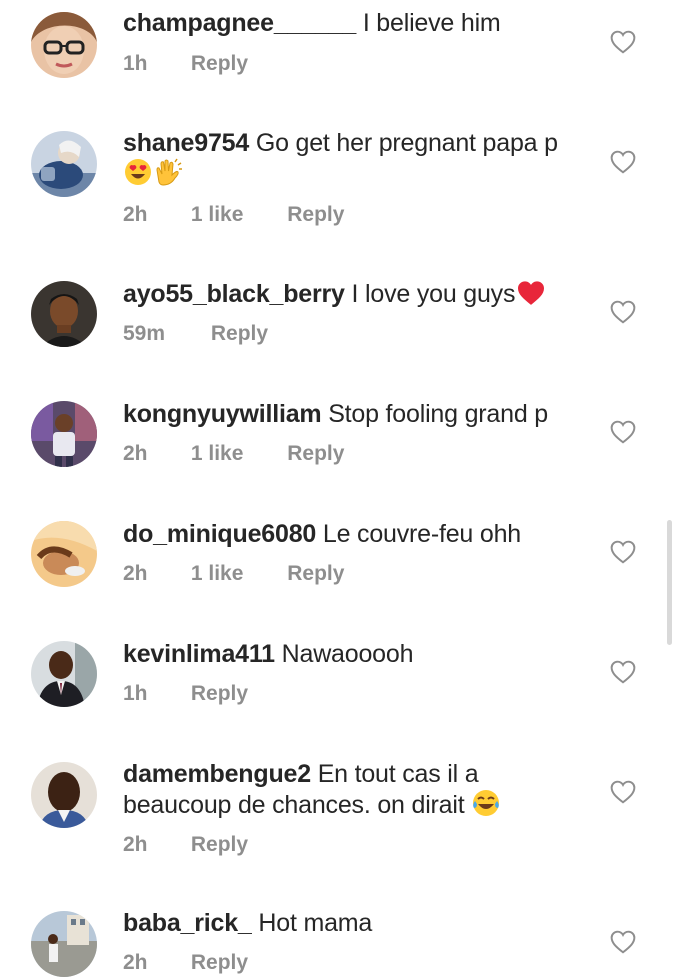 Image resolution: width=675 pixels, height=977 pixels. I want to click on comment-username: kongnyuywilliam, so click(222, 414).